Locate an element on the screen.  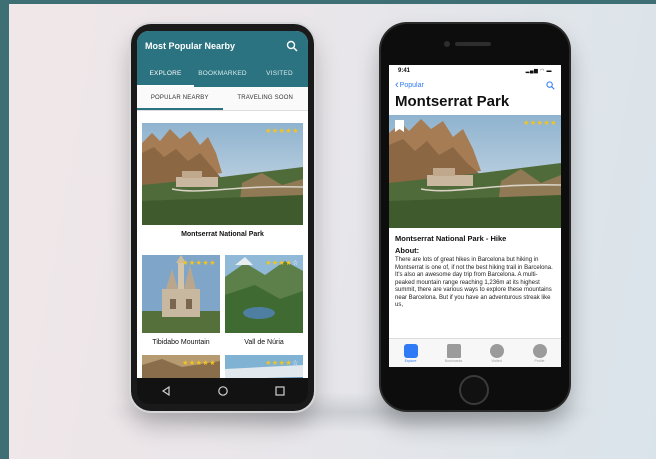
tibidabo-photo: ★★★★★ is located at coordinates (181, 294).